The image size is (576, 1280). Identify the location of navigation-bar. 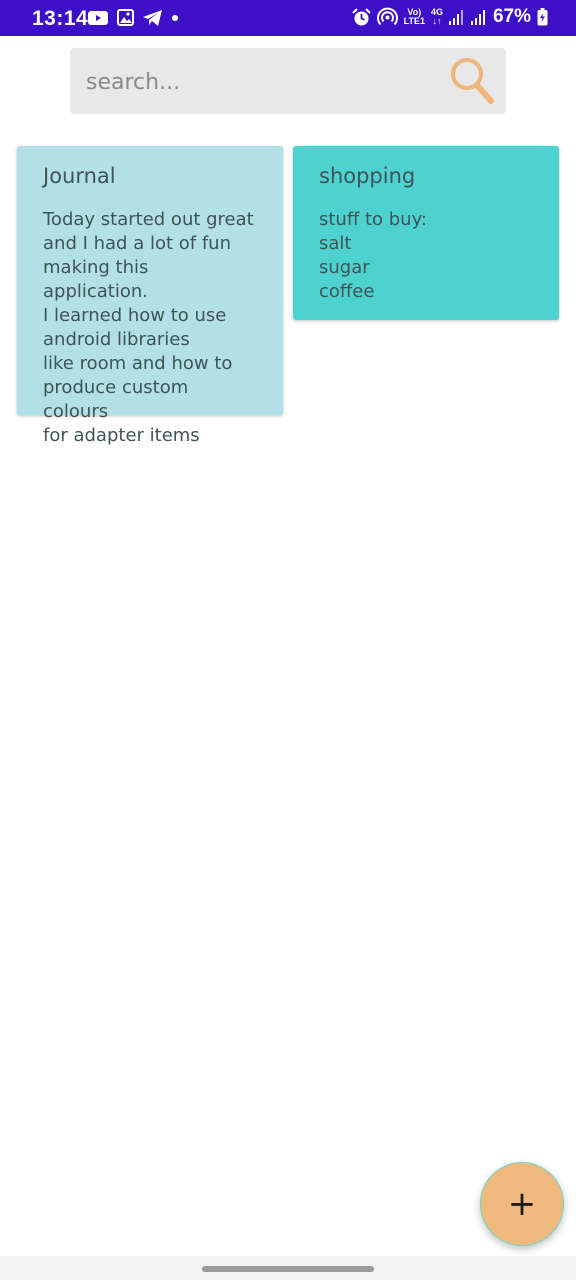
(288, 1268).